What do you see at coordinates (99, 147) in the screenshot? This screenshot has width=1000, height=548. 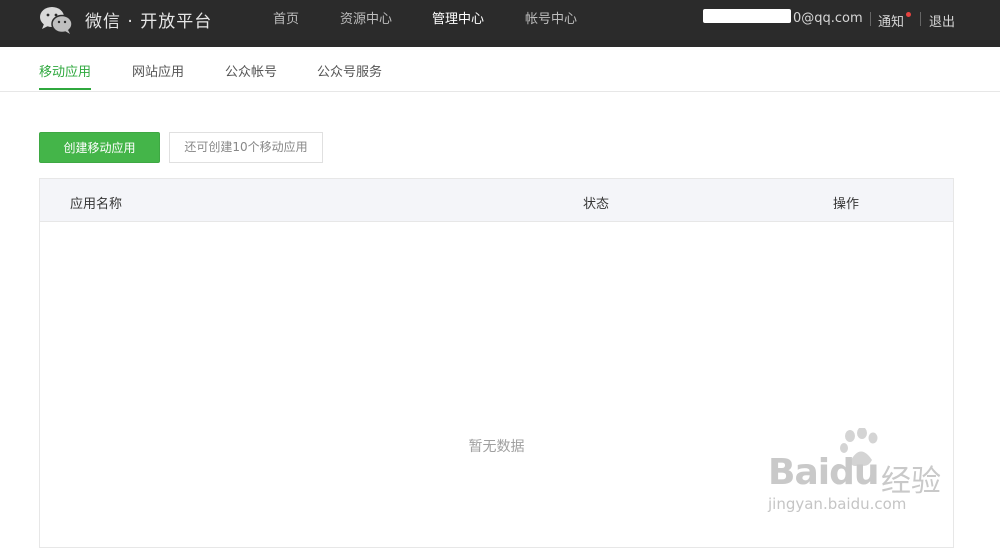 I see `create-mobile-app-button: 创建移动应用` at bounding box center [99, 147].